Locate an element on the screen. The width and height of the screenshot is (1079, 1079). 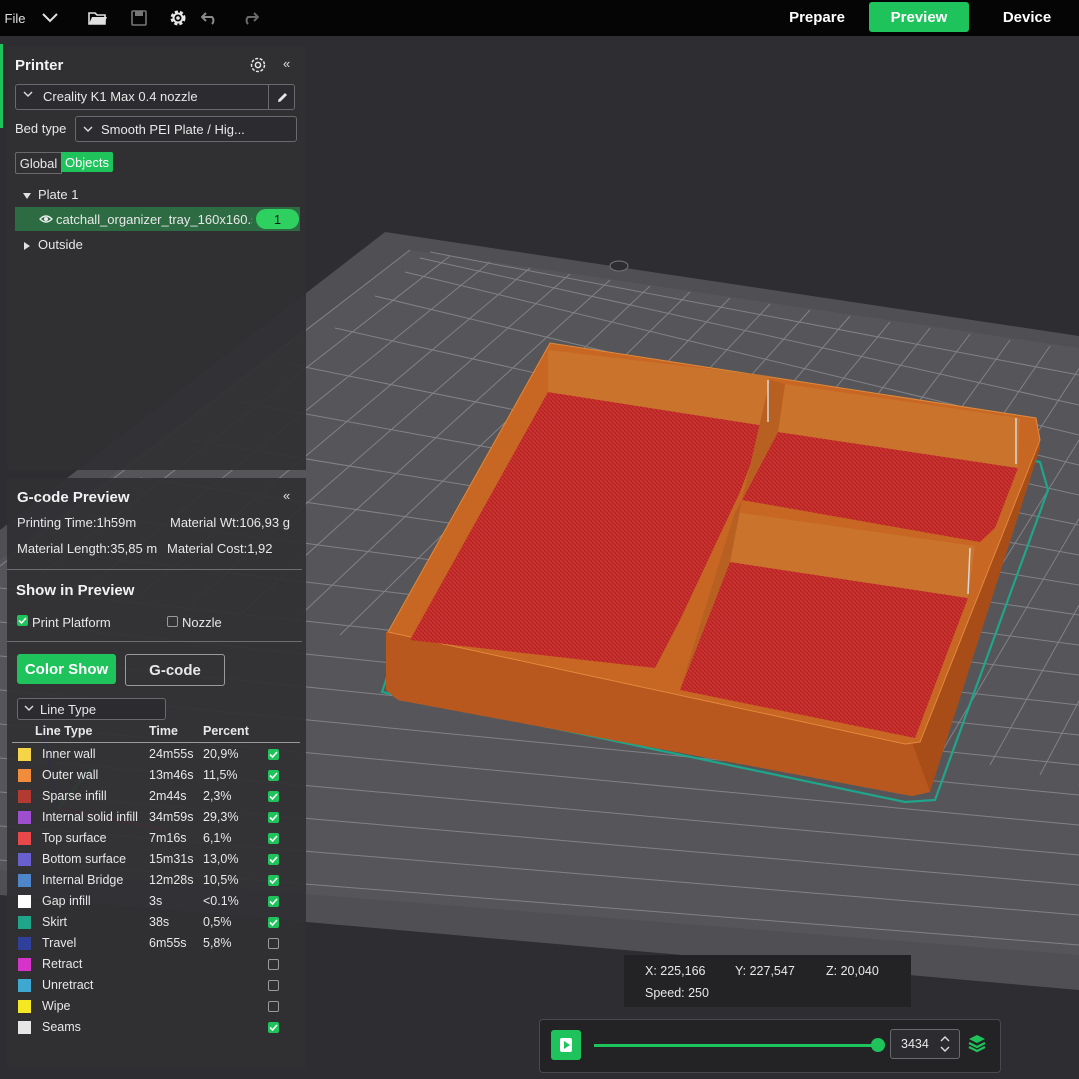
file-menu-label: File is located at coordinates (15, 18).